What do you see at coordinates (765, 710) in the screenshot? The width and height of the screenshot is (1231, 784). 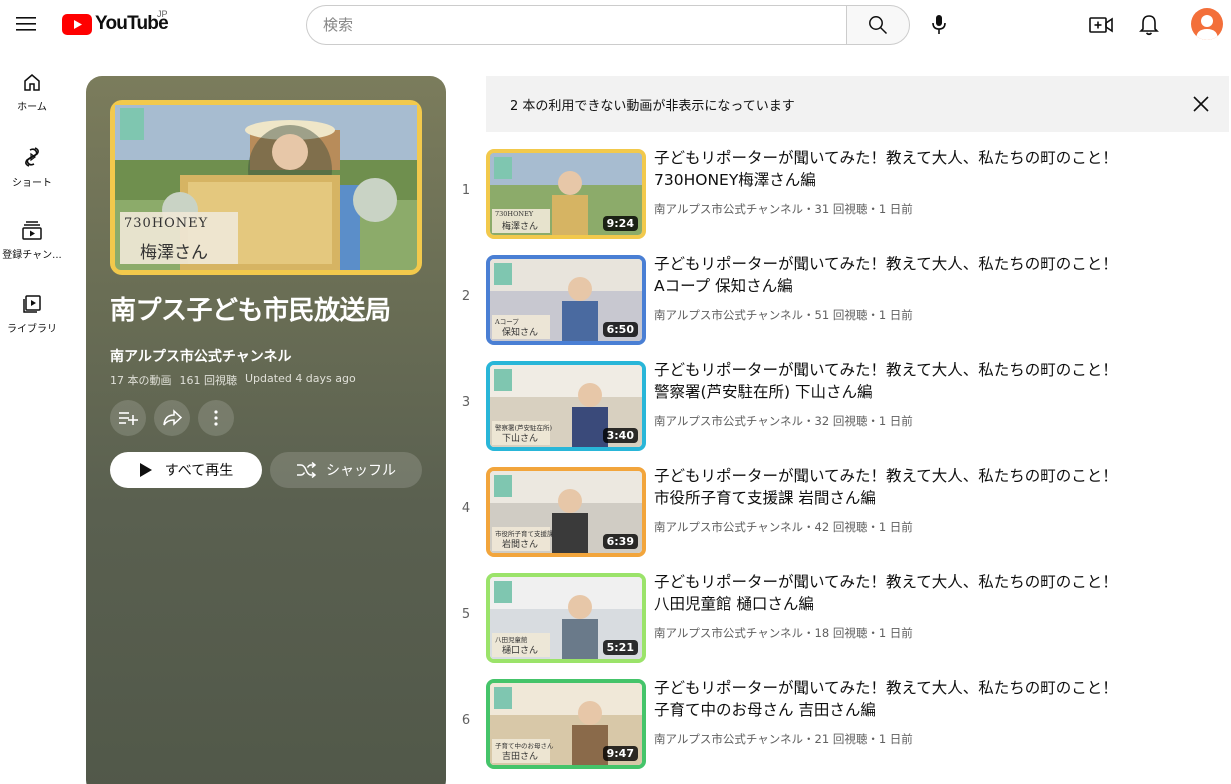 I see `video-title-line: 子育て中のお母さん 吉田さん編` at bounding box center [765, 710].